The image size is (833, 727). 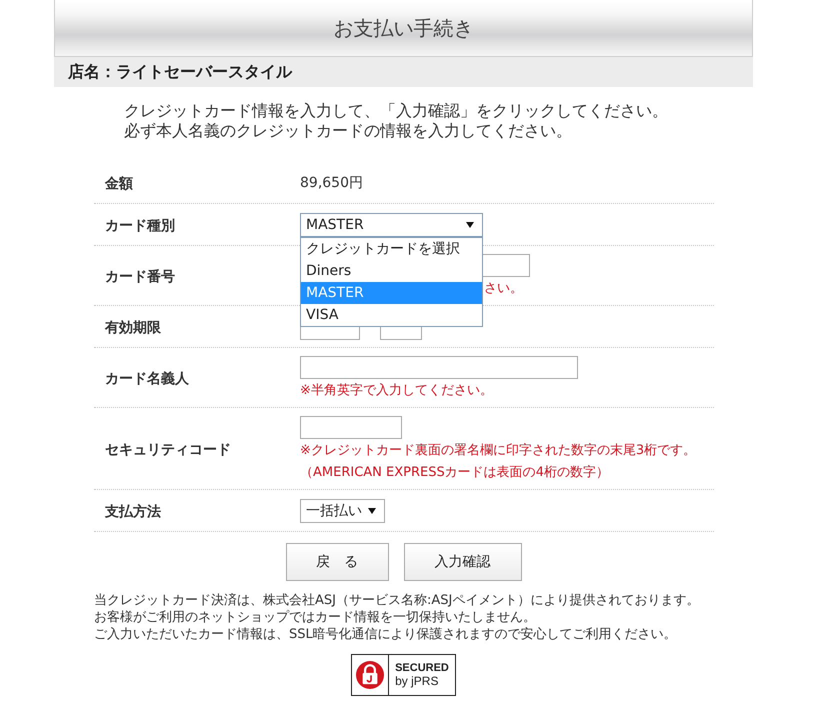 What do you see at coordinates (133, 512) in the screenshot?
I see `field-label: 支払方法` at bounding box center [133, 512].